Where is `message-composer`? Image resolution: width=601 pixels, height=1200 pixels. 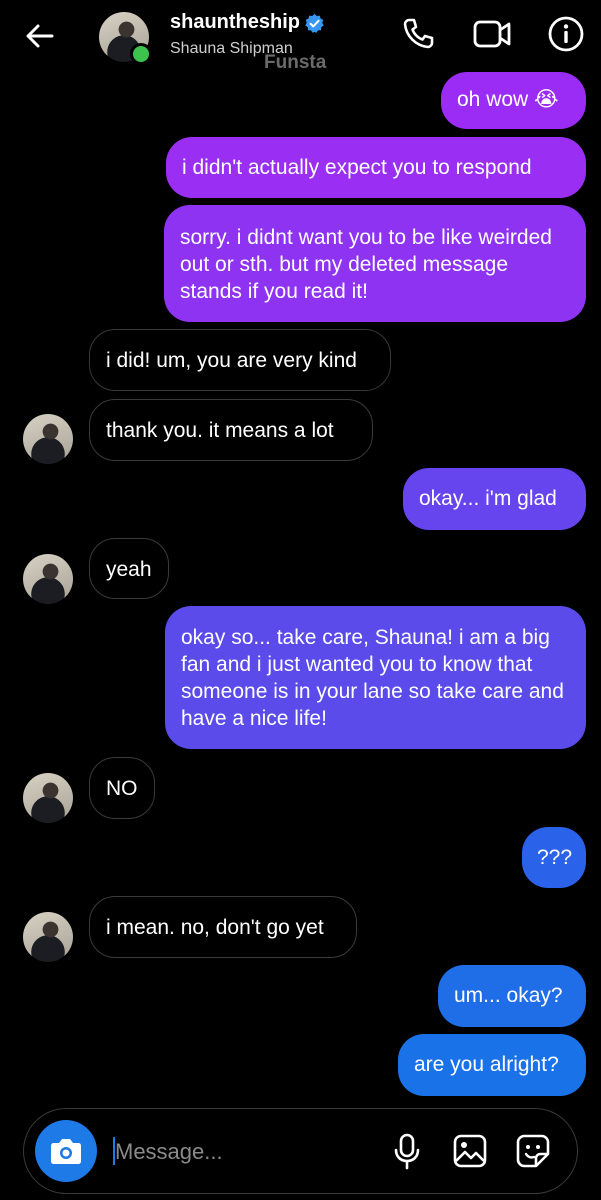
message-composer is located at coordinates (300, 1151).